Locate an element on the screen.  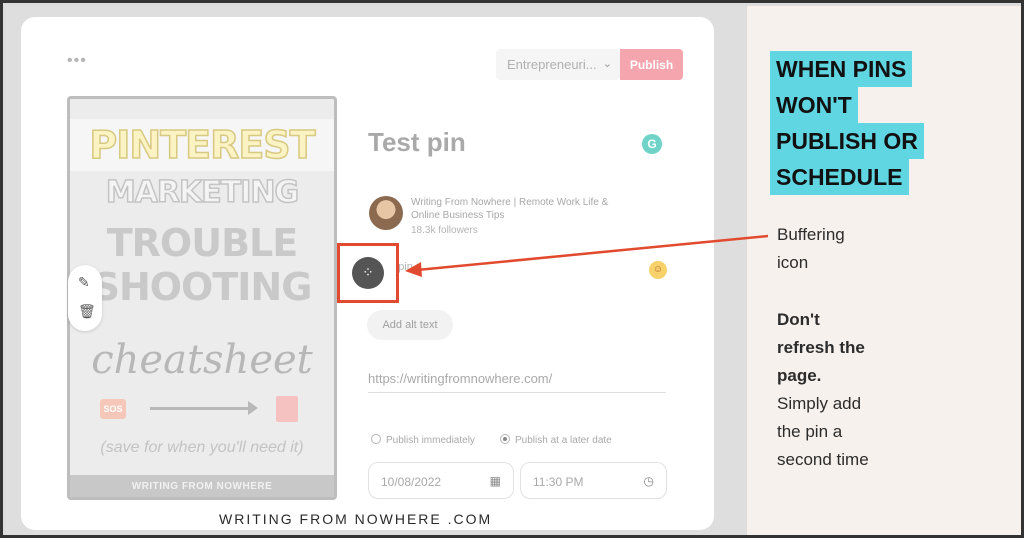
arrow-icon is located at coordinates (204, 408).